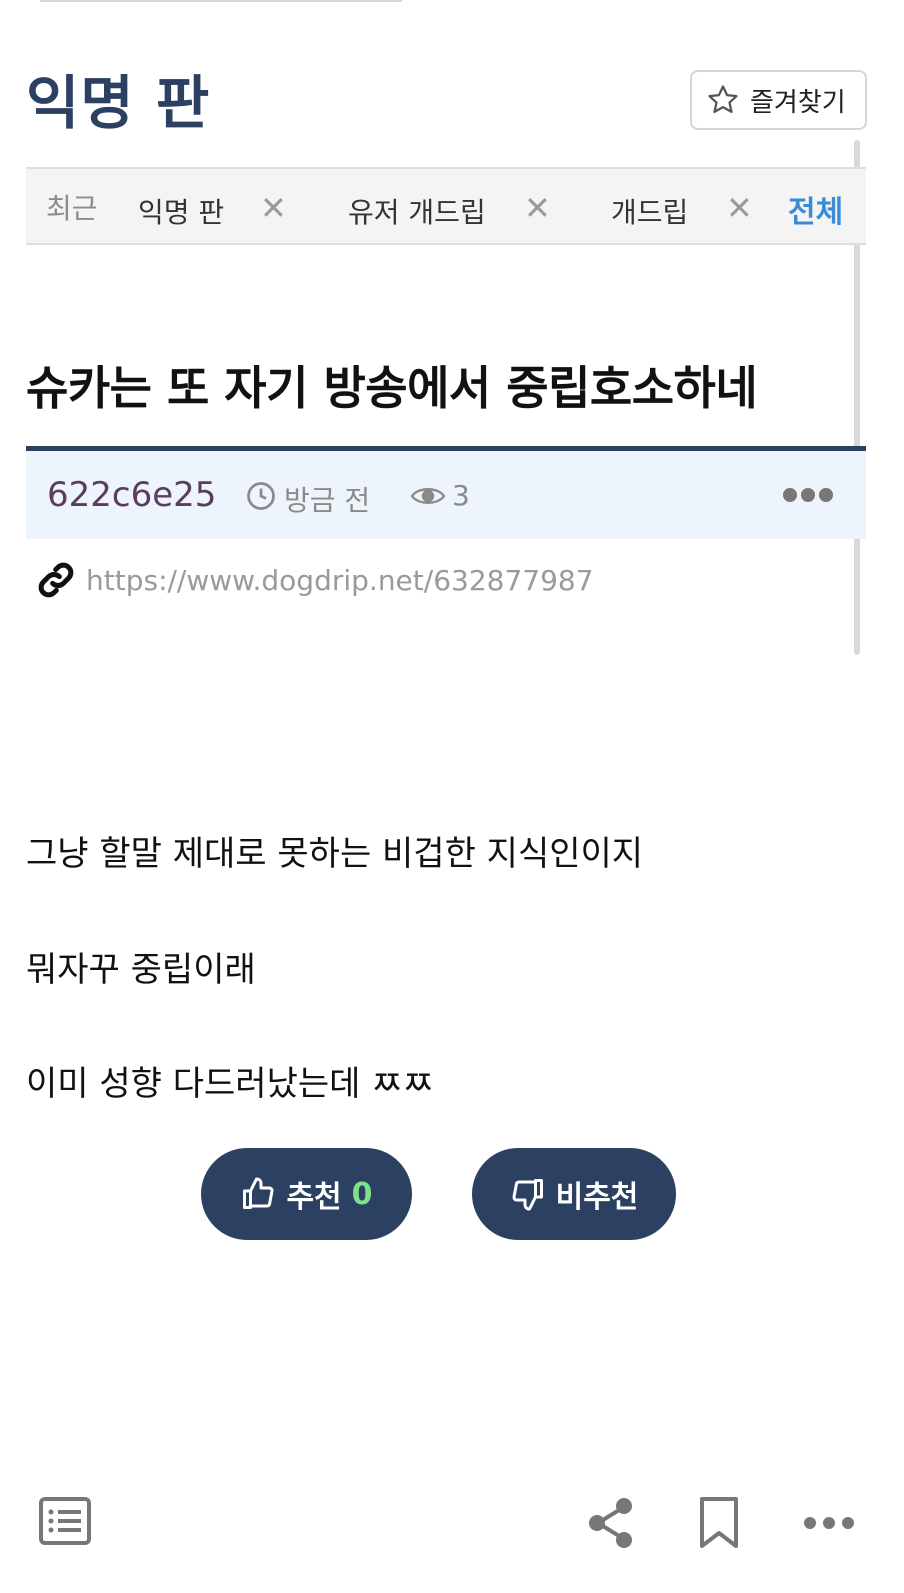 The image size is (904, 1593). Describe the element at coordinates (527, 1195) in the screenshot. I see `thumbs-down-icon` at that location.